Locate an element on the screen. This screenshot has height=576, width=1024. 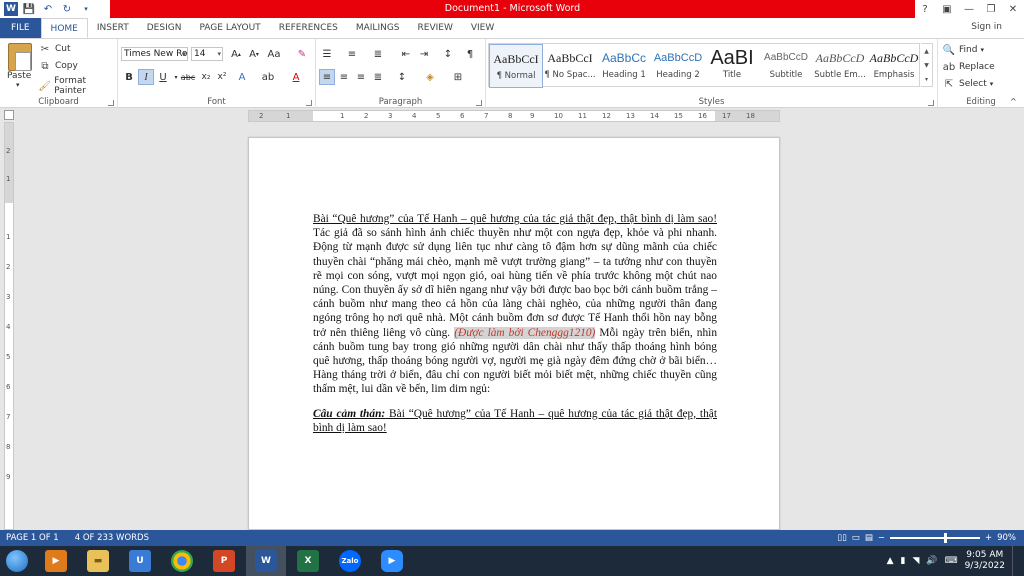
keyboard-language-icon: ⌨ is located at coordinates (951, 561).